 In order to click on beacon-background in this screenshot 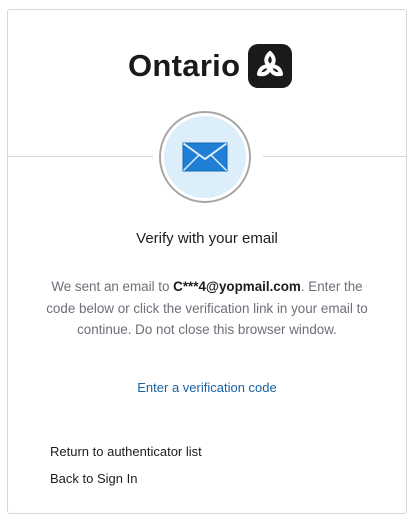, I will do `click(205, 157)`.